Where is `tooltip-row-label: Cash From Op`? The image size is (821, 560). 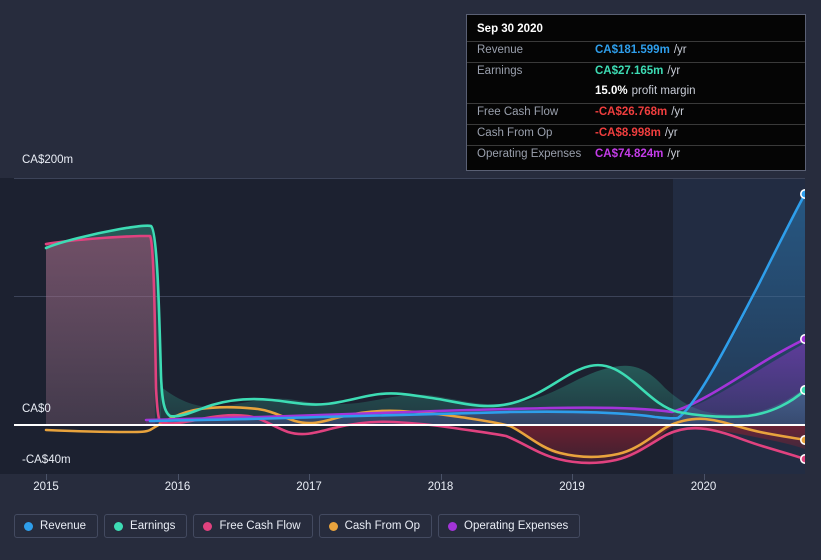
tooltip-row-label: Cash From Op is located at coordinates (515, 133).